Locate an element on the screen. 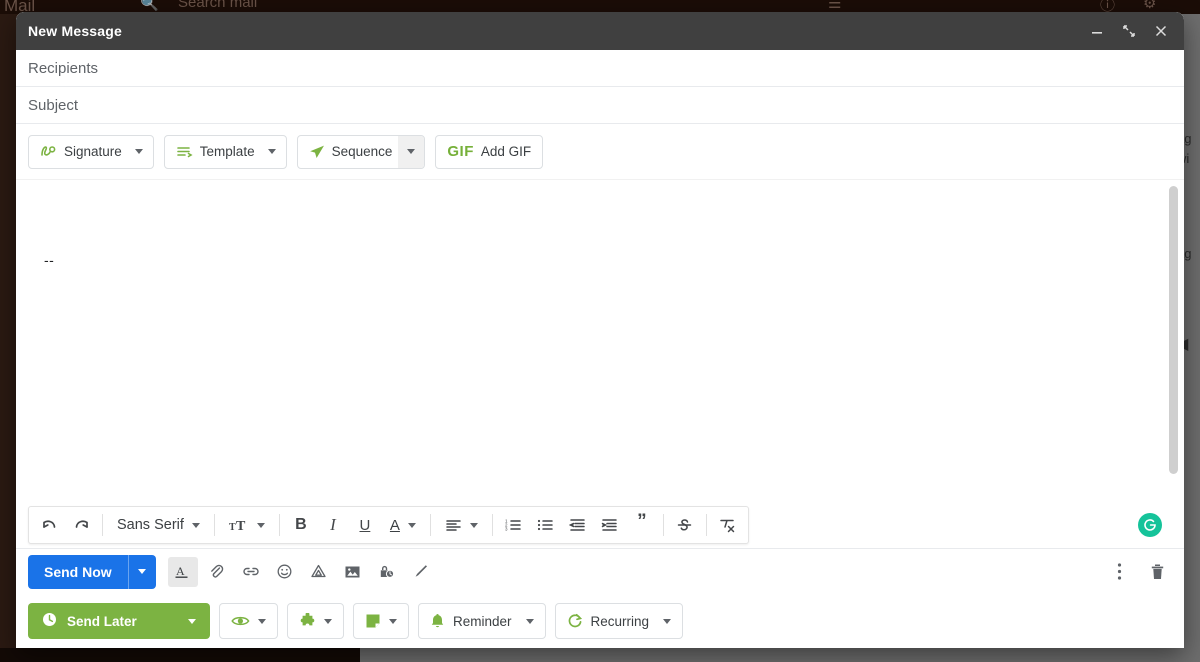 This screenshot has width=1200, height=662. insert-photo-icon is located at coordinates (353, 572).